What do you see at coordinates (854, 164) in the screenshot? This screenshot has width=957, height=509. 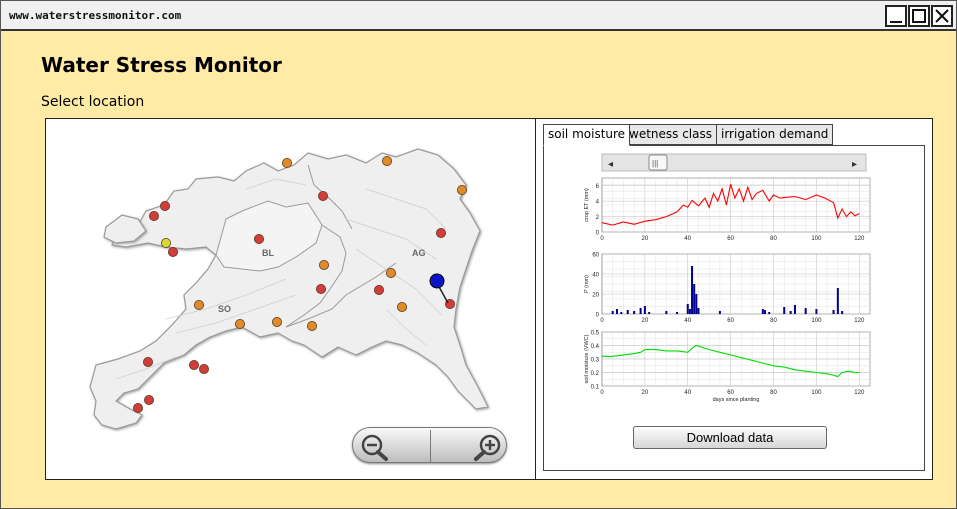 I see `slider-right-arrow: ▸` at bounding box center [854, 164].